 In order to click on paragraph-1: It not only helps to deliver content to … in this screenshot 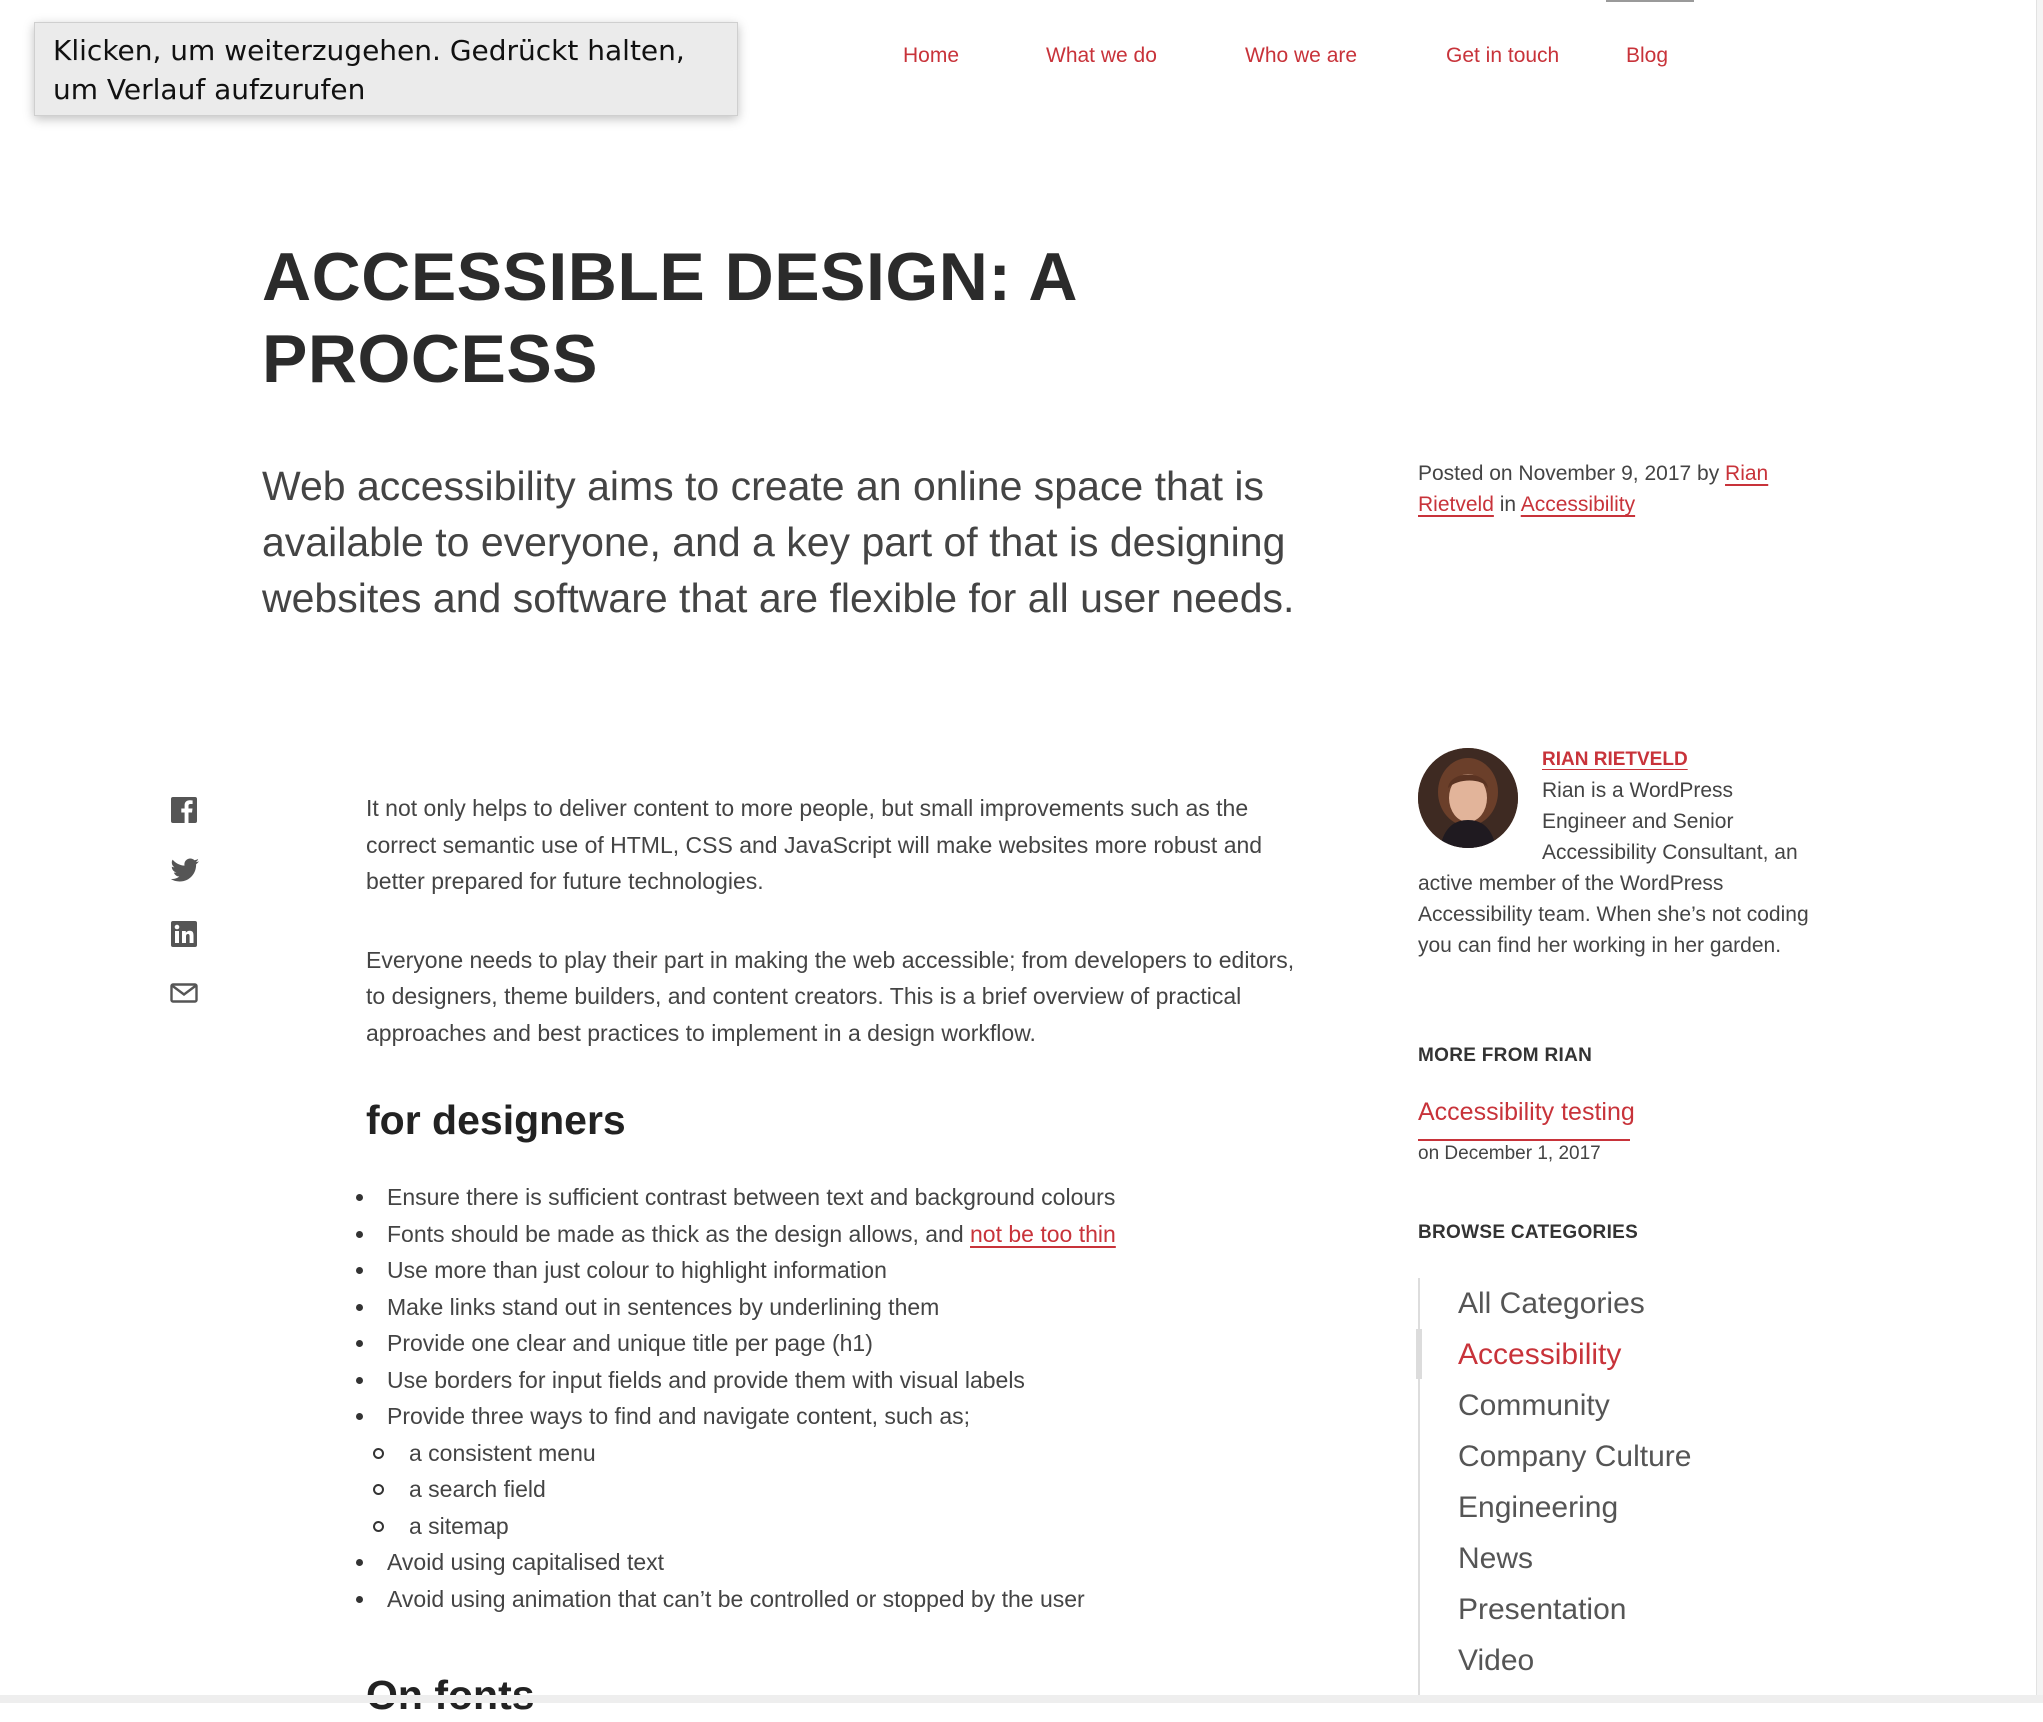, I will do `click(814, 844)`.